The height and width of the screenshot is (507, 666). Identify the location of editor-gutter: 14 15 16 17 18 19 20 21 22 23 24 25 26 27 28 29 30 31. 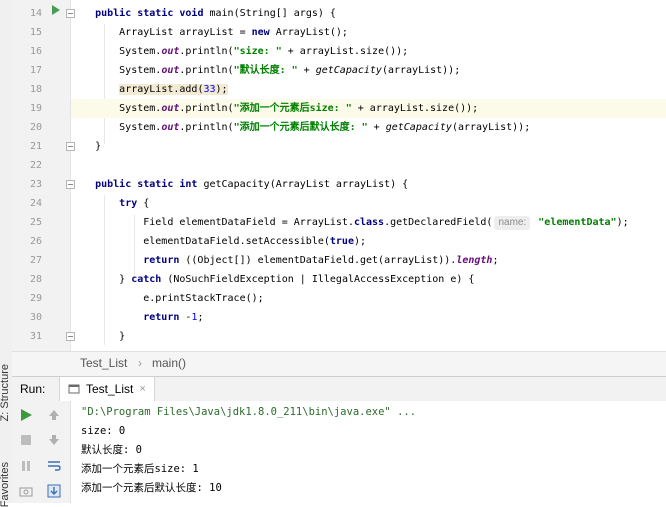
(43, 175).